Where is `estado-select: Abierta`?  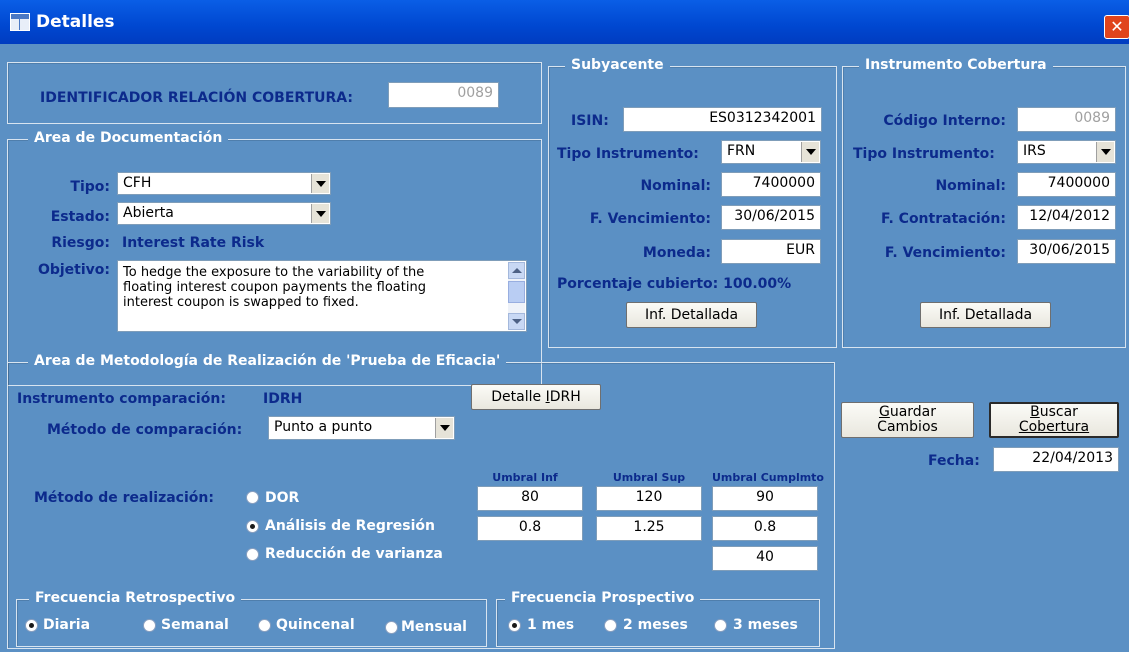
estado-select: Abierta is located at coordinates (224, 213).